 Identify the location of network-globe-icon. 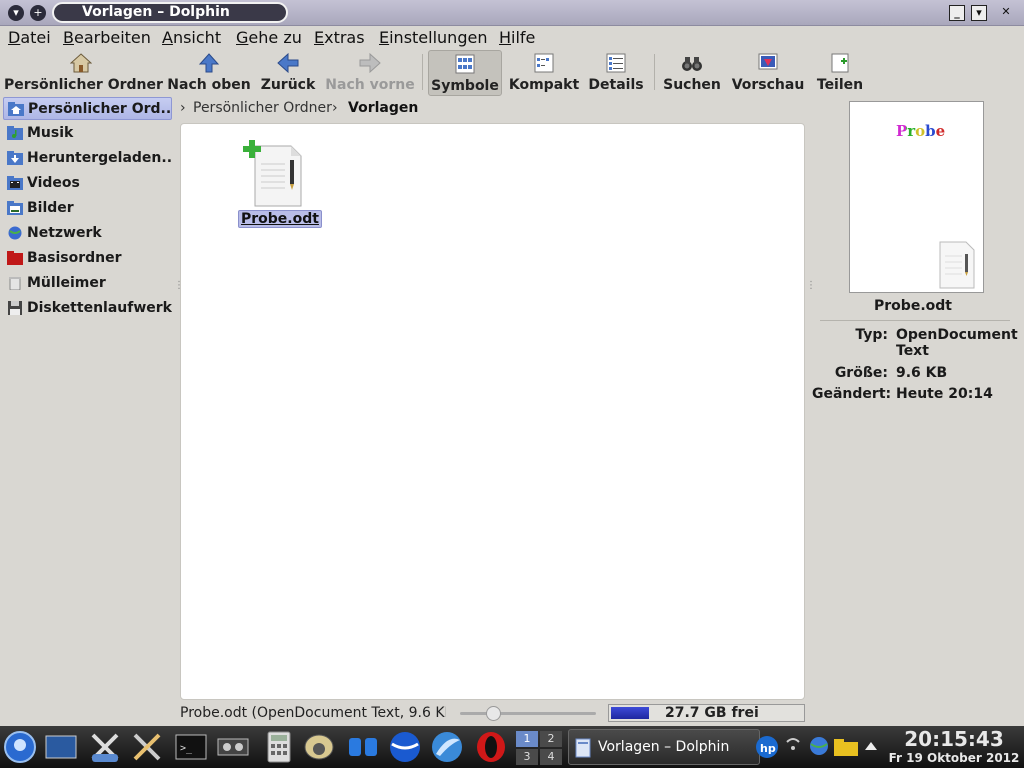
(819, 747).